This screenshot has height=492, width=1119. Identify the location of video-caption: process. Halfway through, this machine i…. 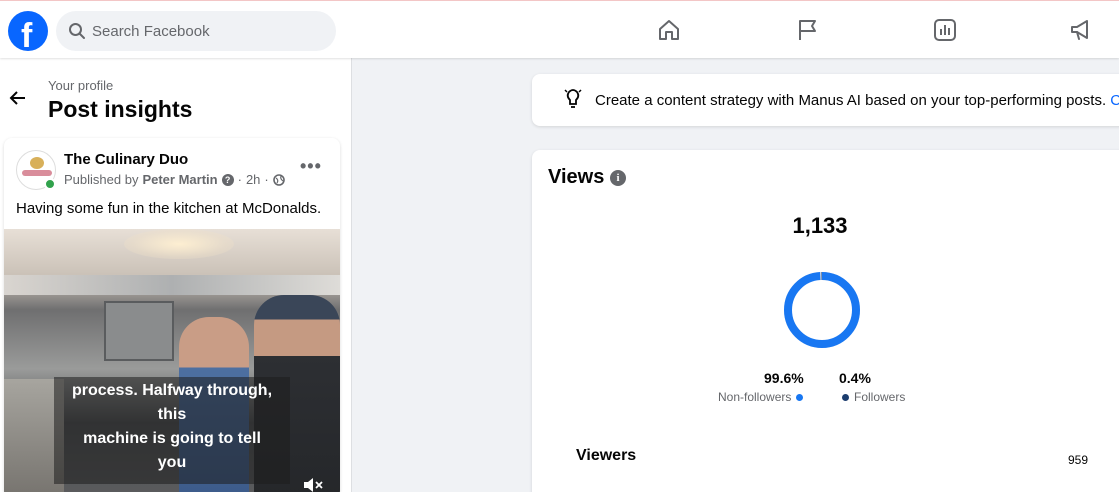
(172, 430).